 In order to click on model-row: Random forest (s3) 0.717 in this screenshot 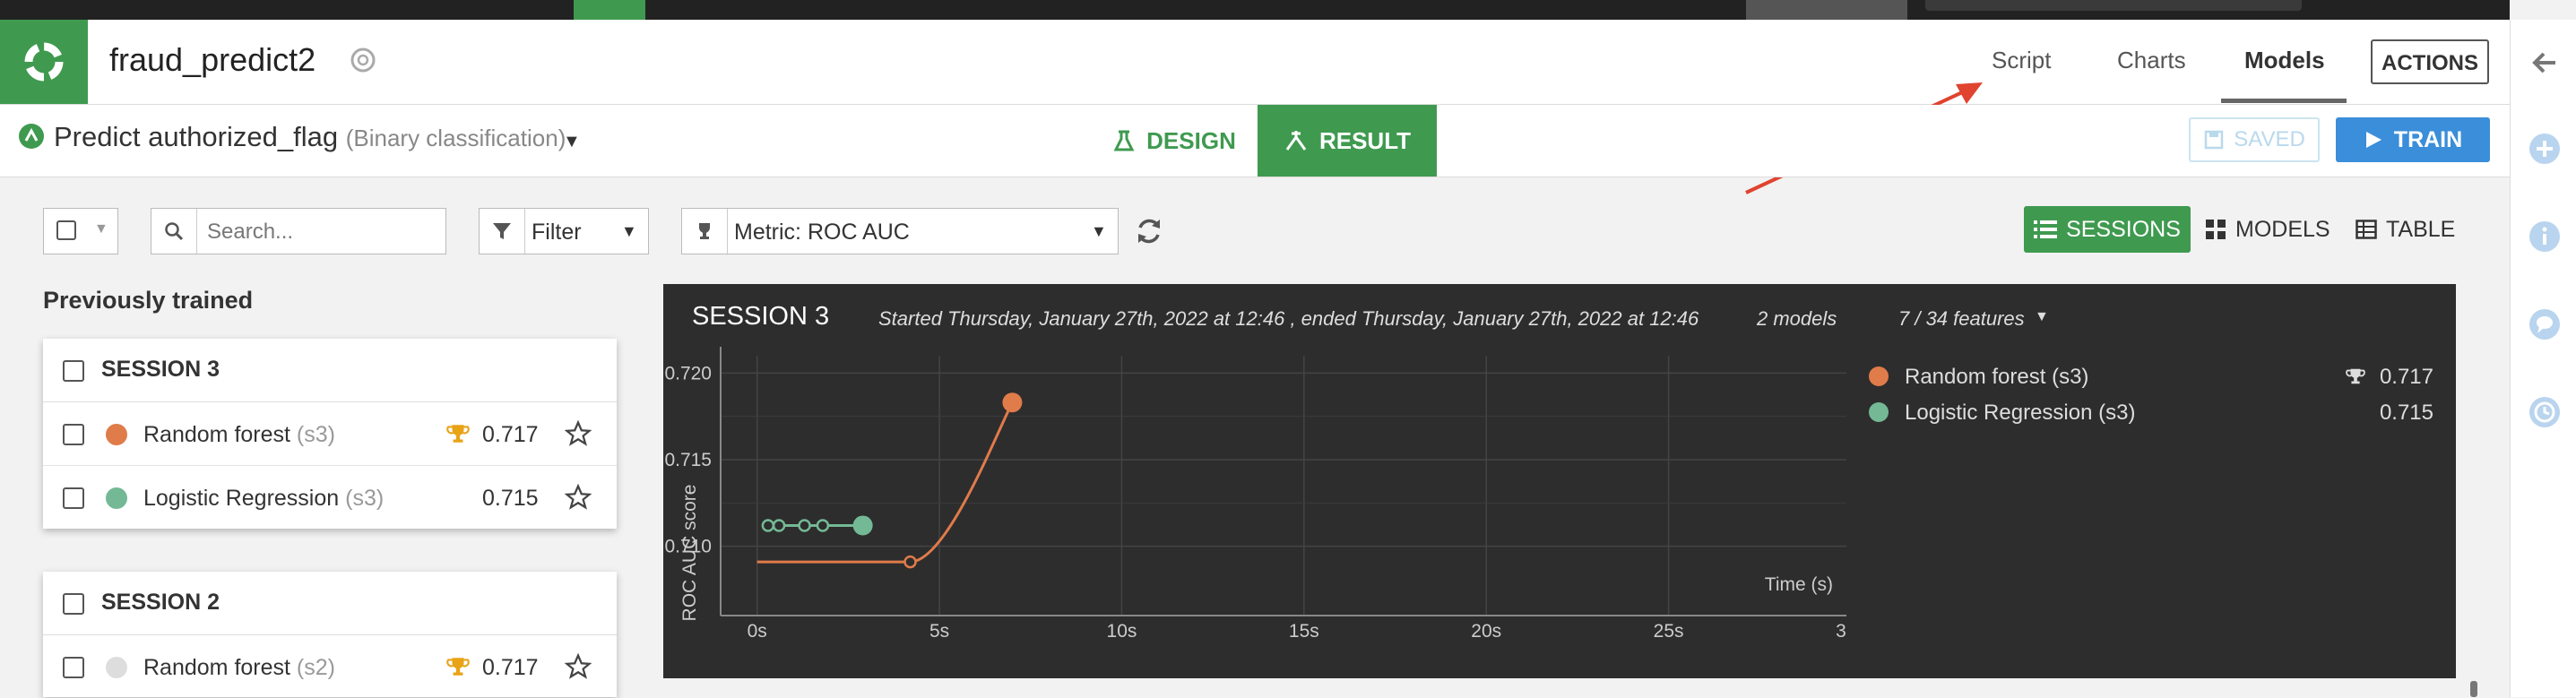, I will do `click(330, 434)`.